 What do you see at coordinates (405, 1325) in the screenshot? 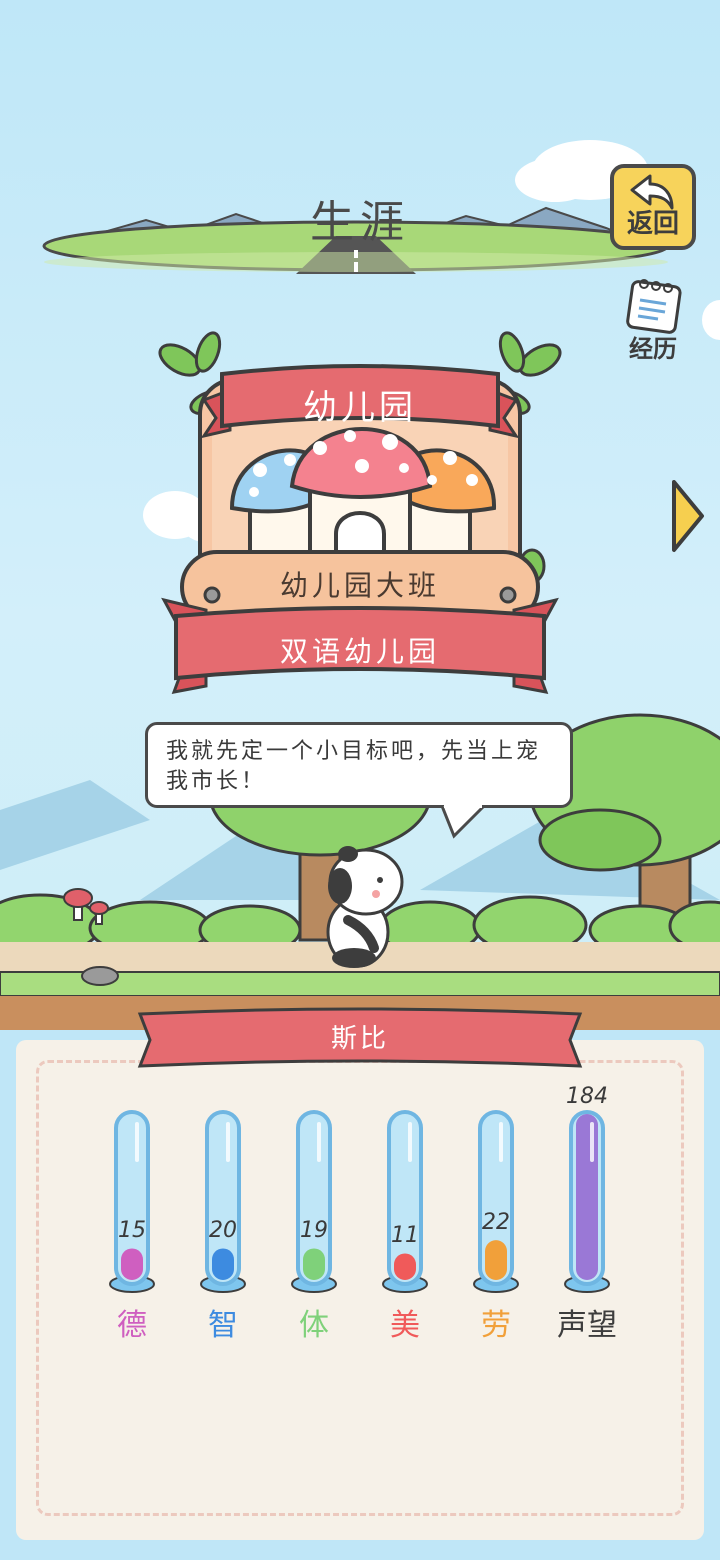
I see `stat-label: 美` at bounding box center [405, 1325].